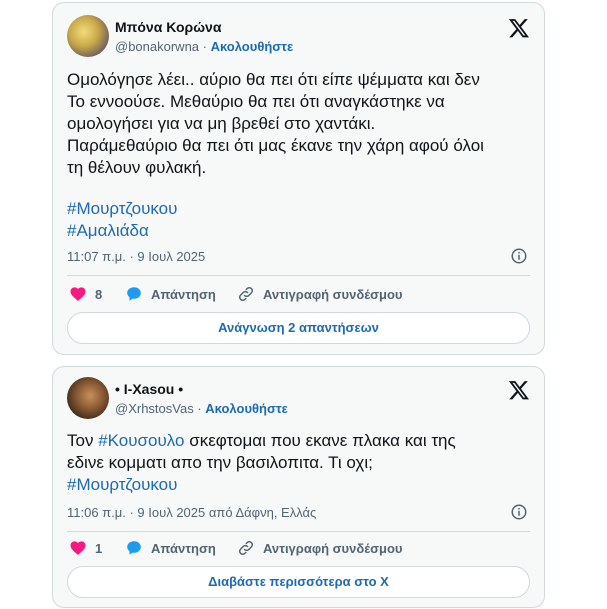 Image resolution: width=607 pixels, height=609 pixels. Describe the element at coordinates (157, 46) in the screenshot. I see `author-handle: @bonakorwna` at that location.